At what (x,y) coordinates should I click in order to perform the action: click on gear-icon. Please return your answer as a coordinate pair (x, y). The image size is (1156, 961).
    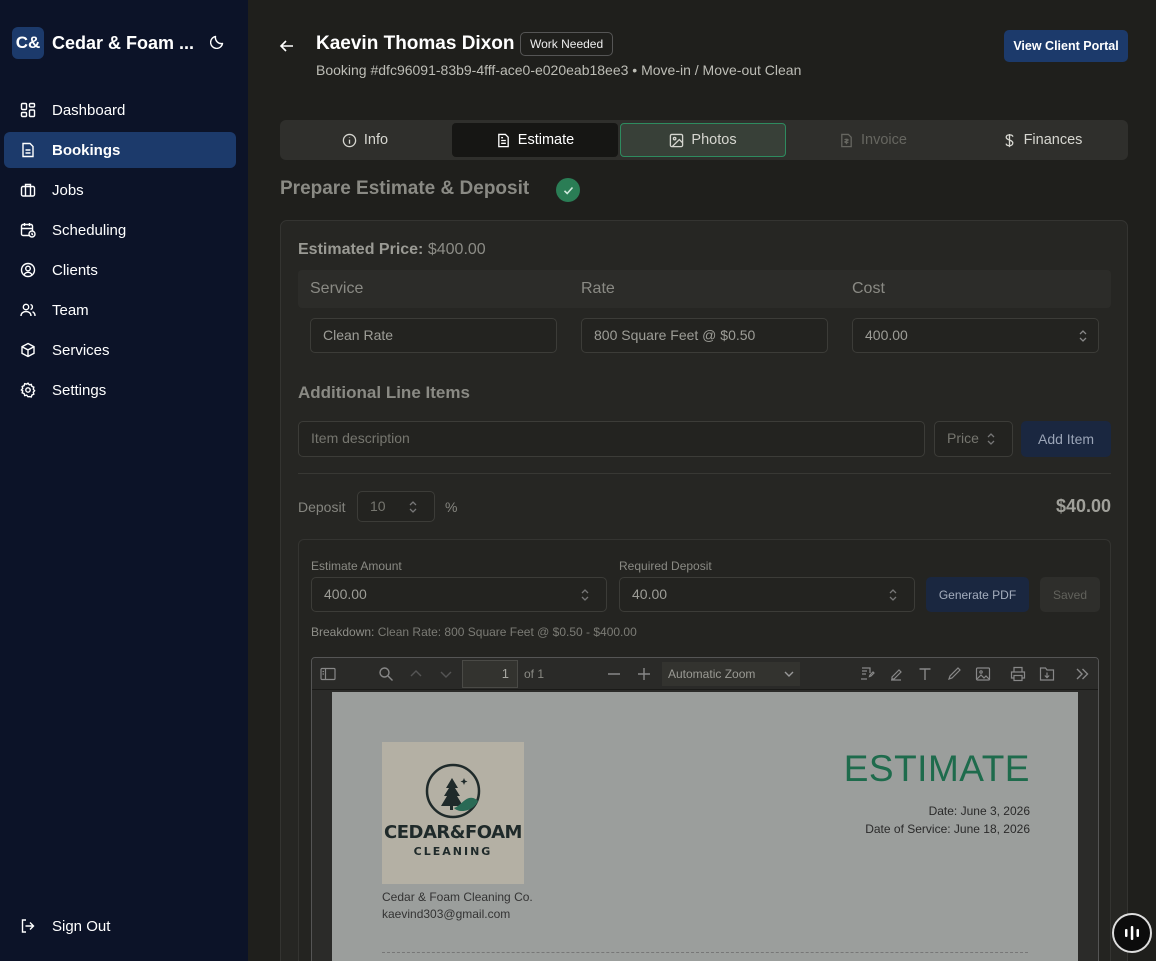
    Looking at the image, I should click on (28, 390).